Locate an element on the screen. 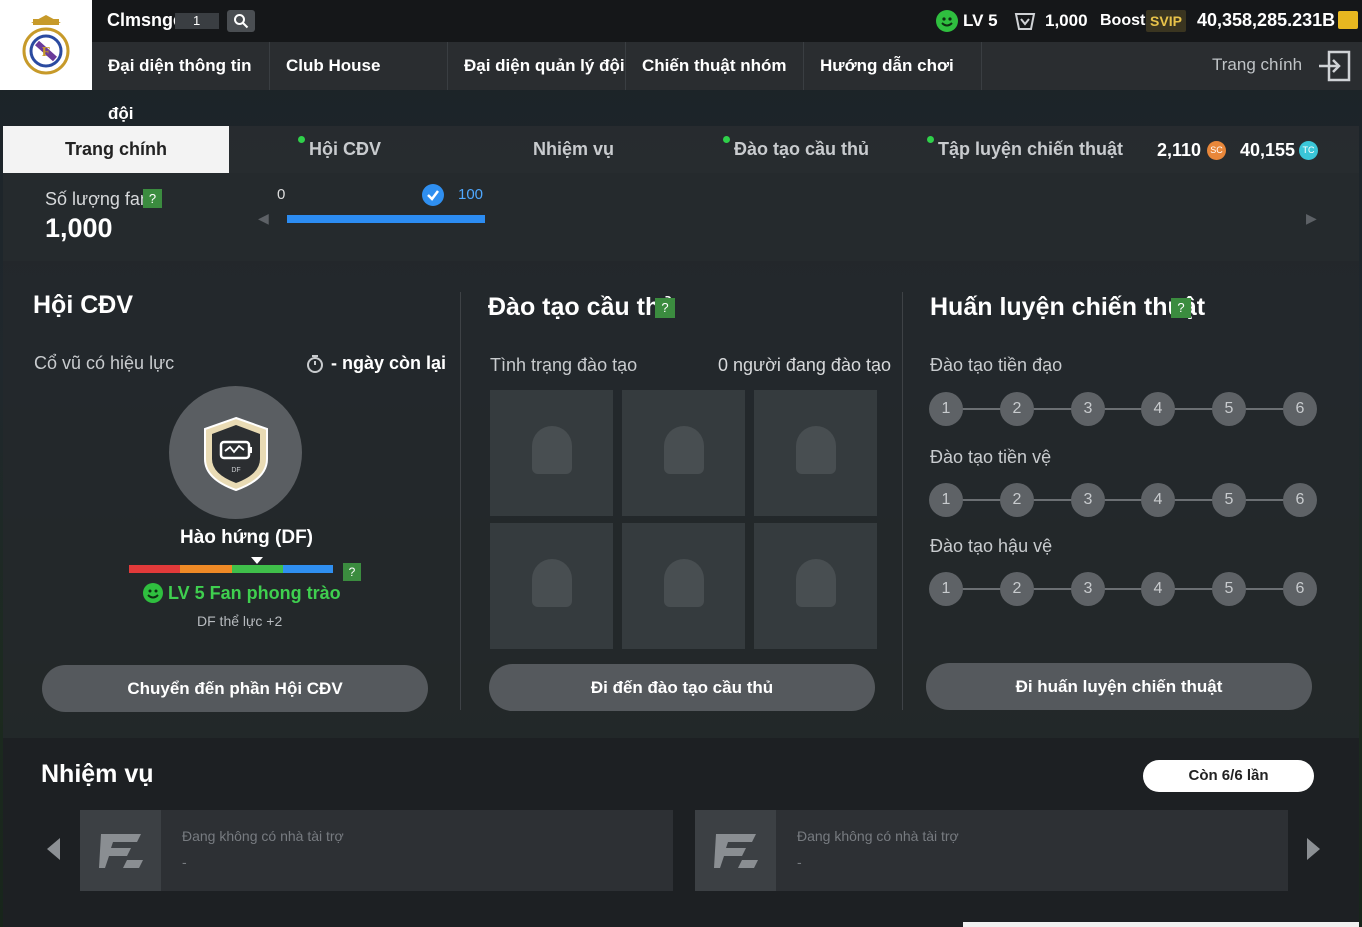 This screenshot has height=927, width=1362. level-bar-red is located at coordinates (154, 569).